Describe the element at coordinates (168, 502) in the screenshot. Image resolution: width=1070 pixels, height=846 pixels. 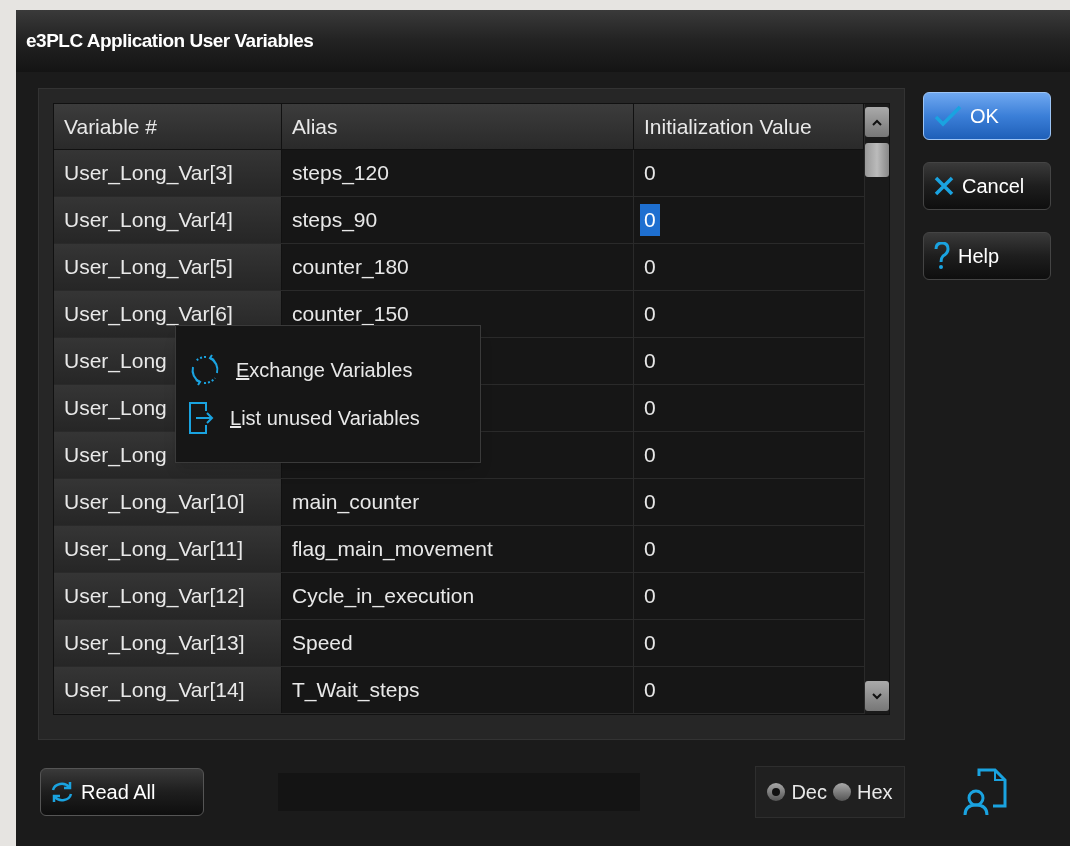
I see `row-header-cell: User_Long_Var[10]` at that location.